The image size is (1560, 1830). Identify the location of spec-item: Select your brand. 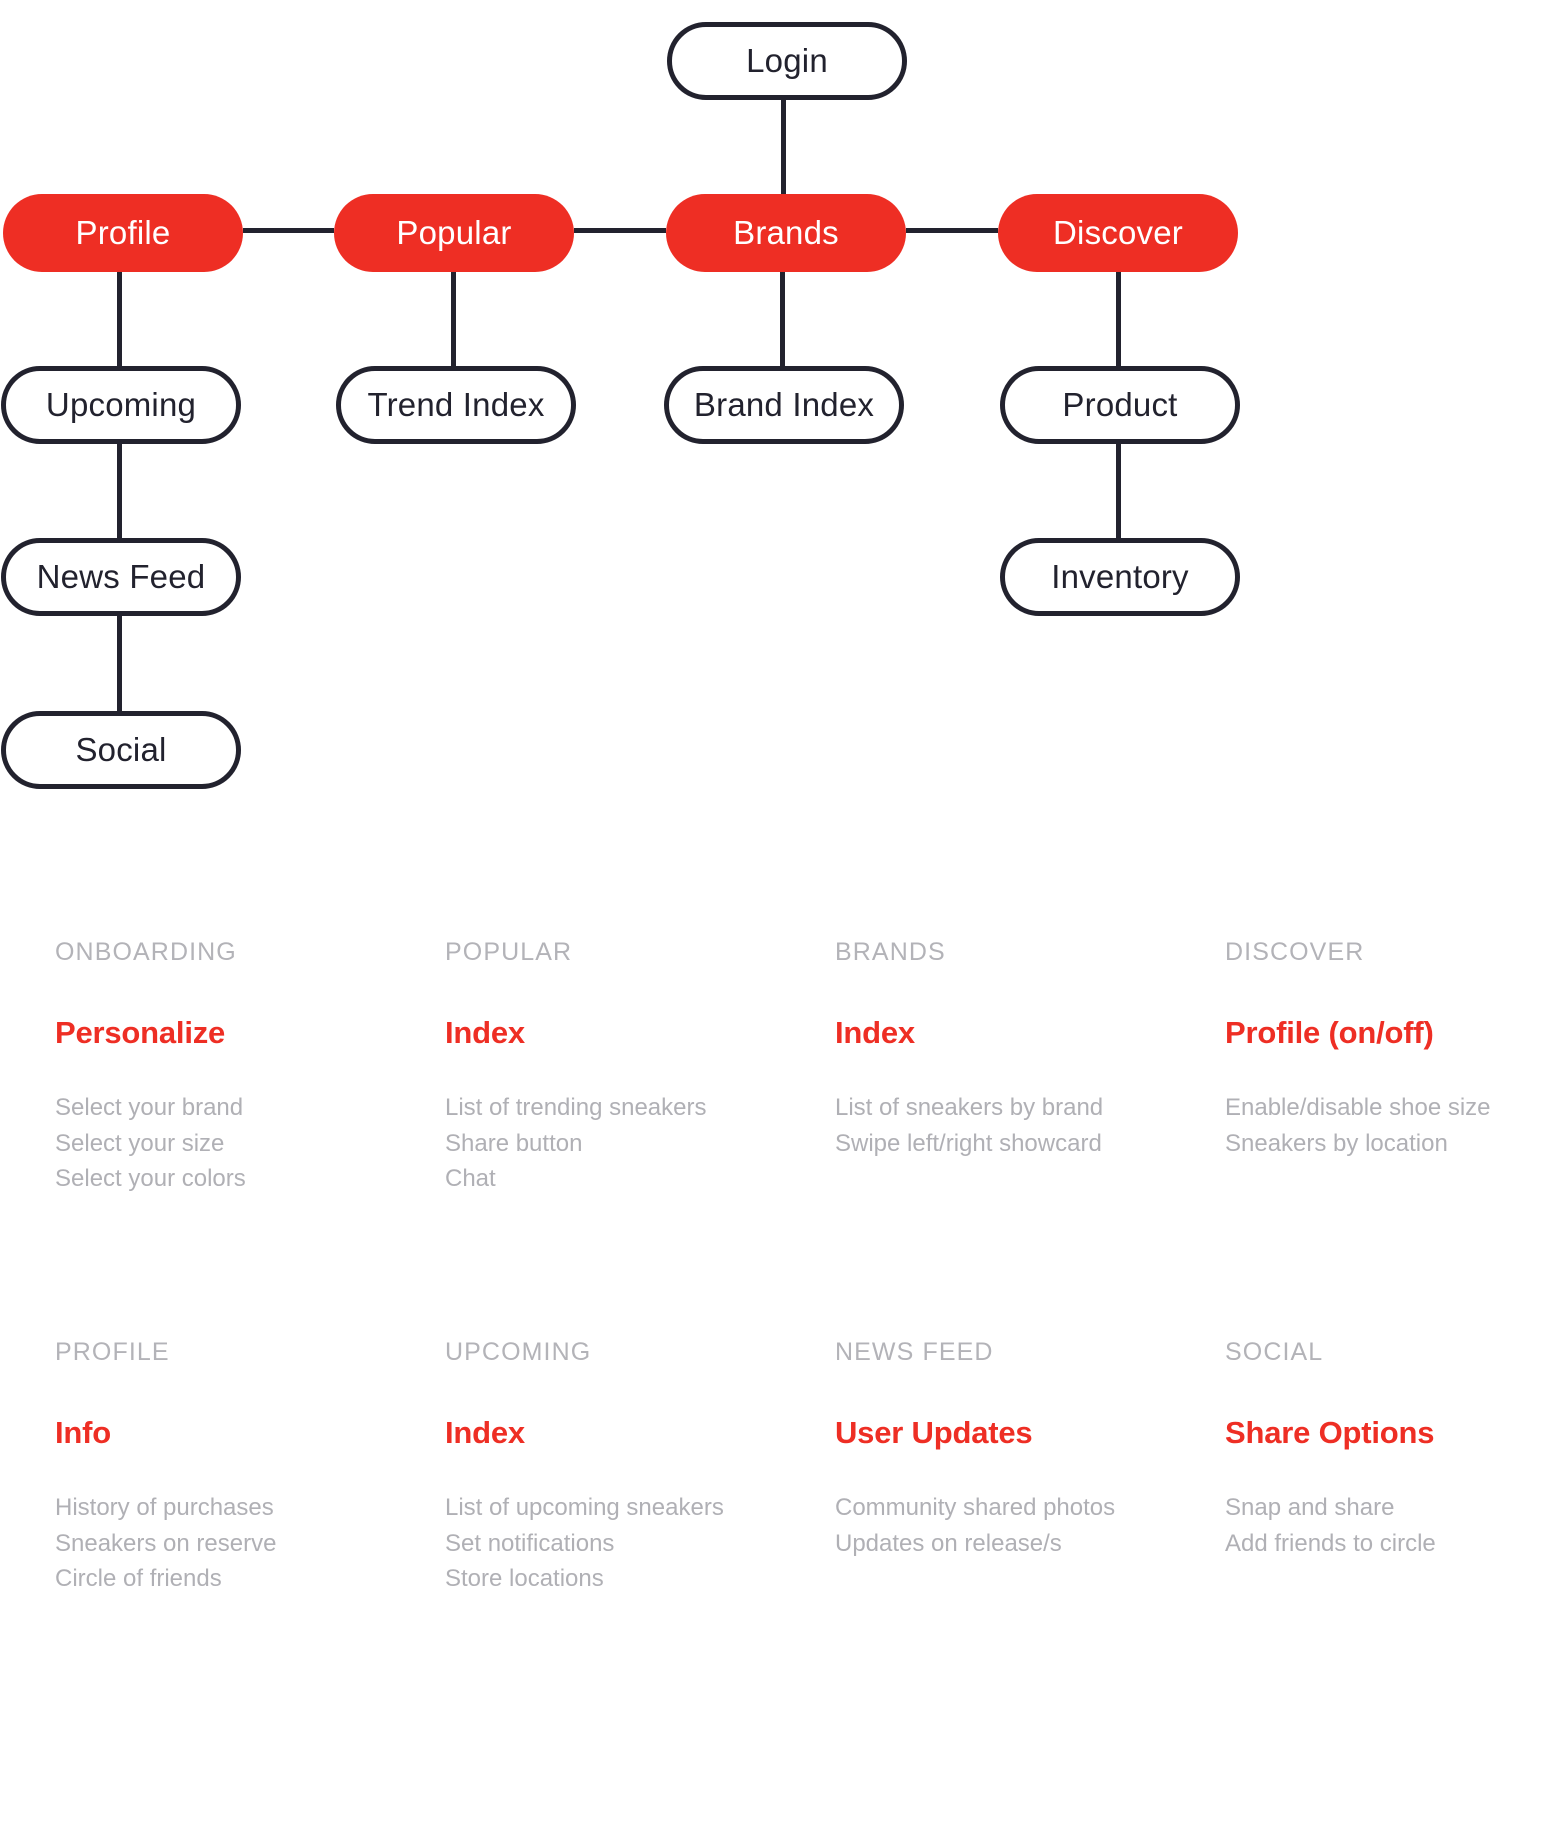
(149, 1107).